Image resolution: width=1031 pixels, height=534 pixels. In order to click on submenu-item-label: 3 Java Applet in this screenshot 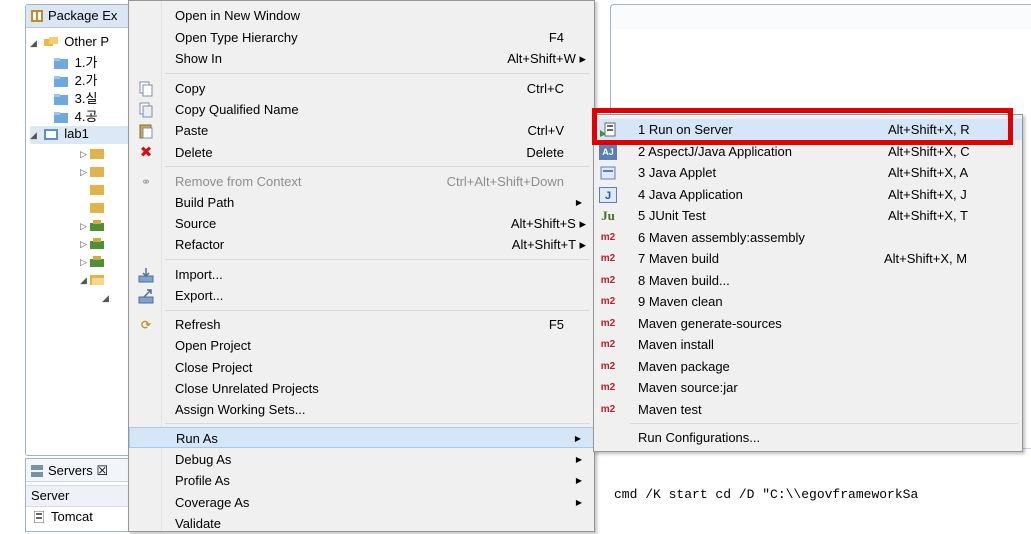, I will do `click(677, 172)`.